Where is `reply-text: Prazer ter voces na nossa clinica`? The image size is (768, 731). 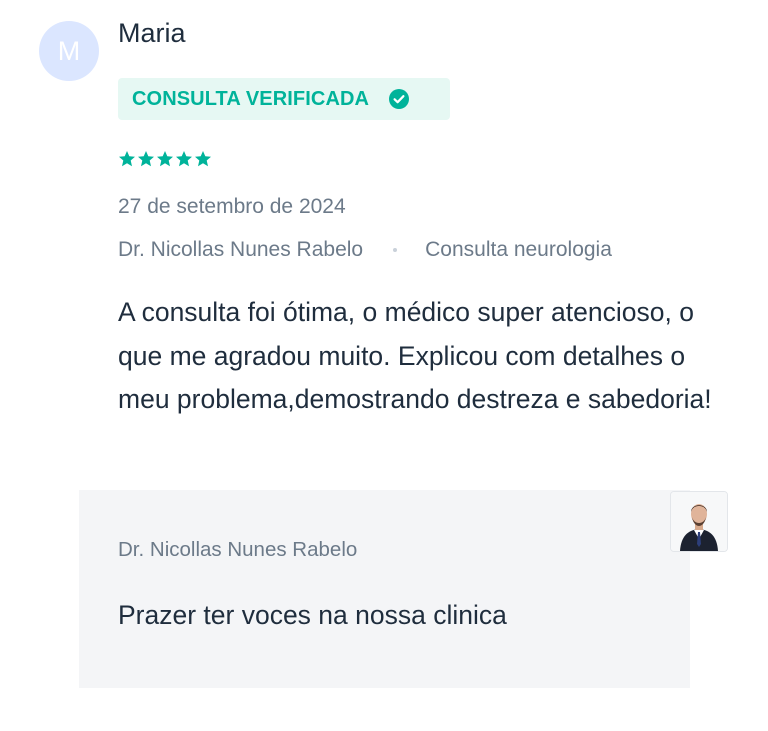
reply-text: Prazer ter voces na nossa clinica is located at coordinates (312, 615).